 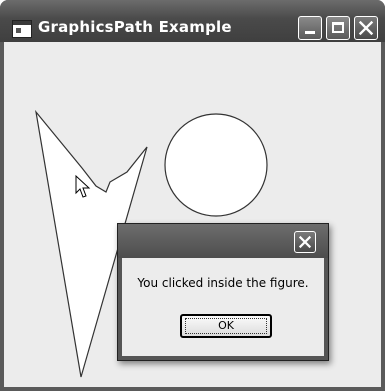 What do you see at coordinates (310, 28) in the screenshot?
I see `minimize-button` at bounding box center [310, 28].